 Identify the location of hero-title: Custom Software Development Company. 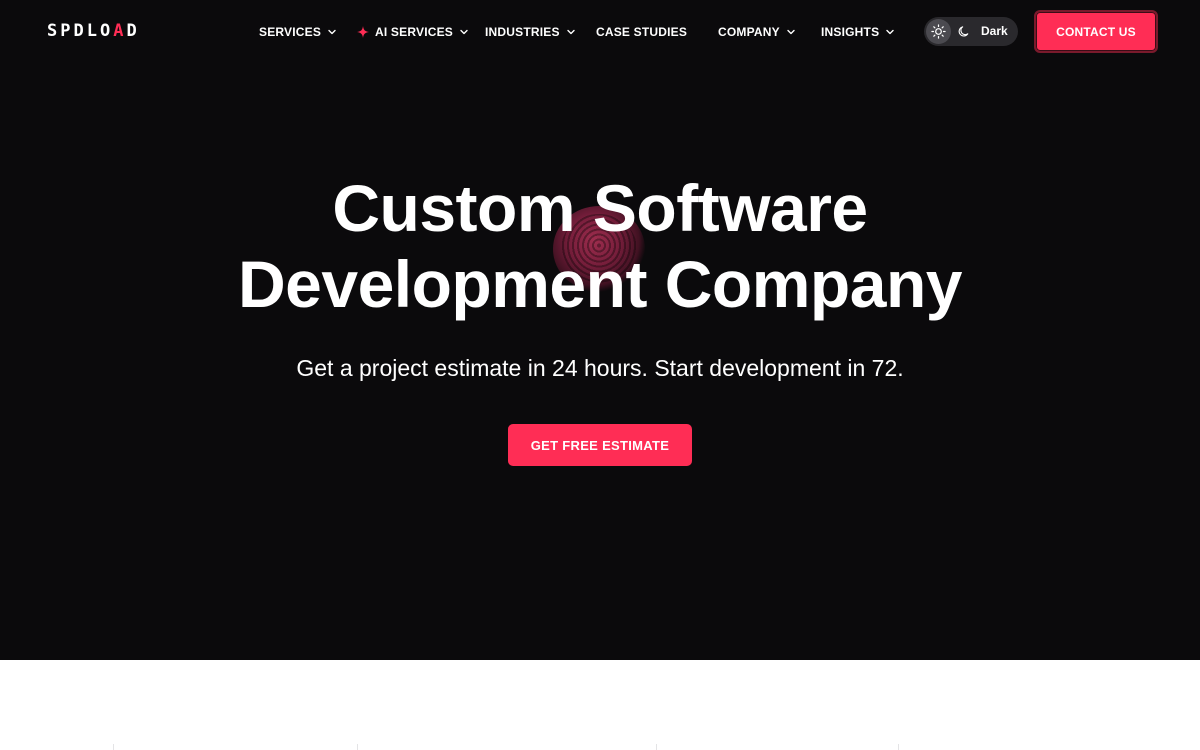
(600, 246).